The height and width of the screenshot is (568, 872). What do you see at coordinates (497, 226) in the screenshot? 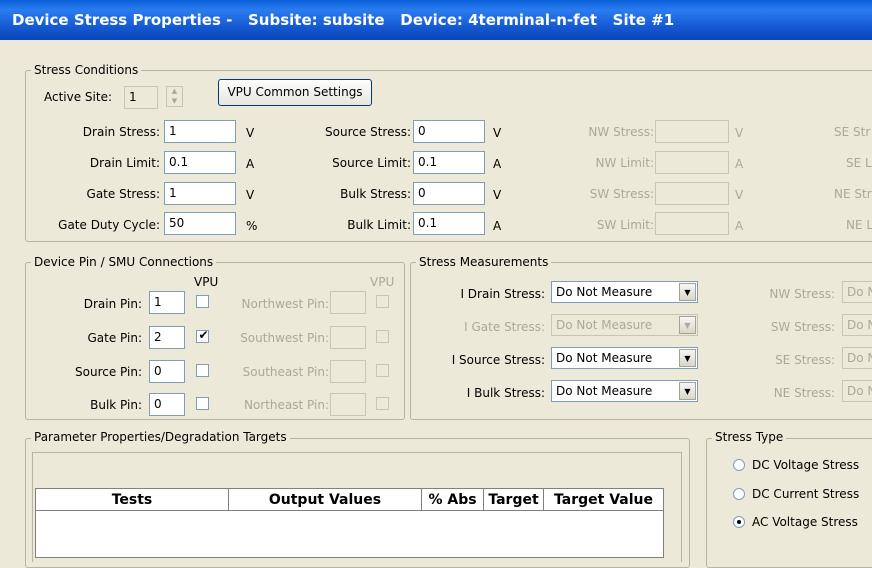
I see `bulk-limit-unit: A` at bounding box center [497, 226].